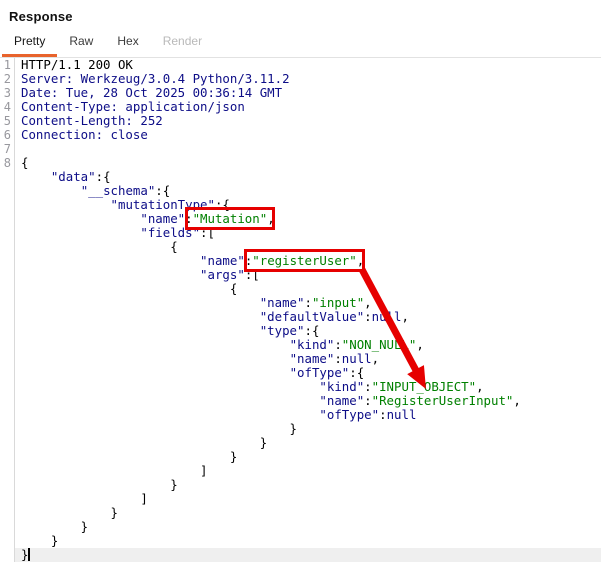 Image resolution: width=601 pixels, height=571 pixels. I want to click on token-s: "INPUT_OBJECT", so click(424, 386).